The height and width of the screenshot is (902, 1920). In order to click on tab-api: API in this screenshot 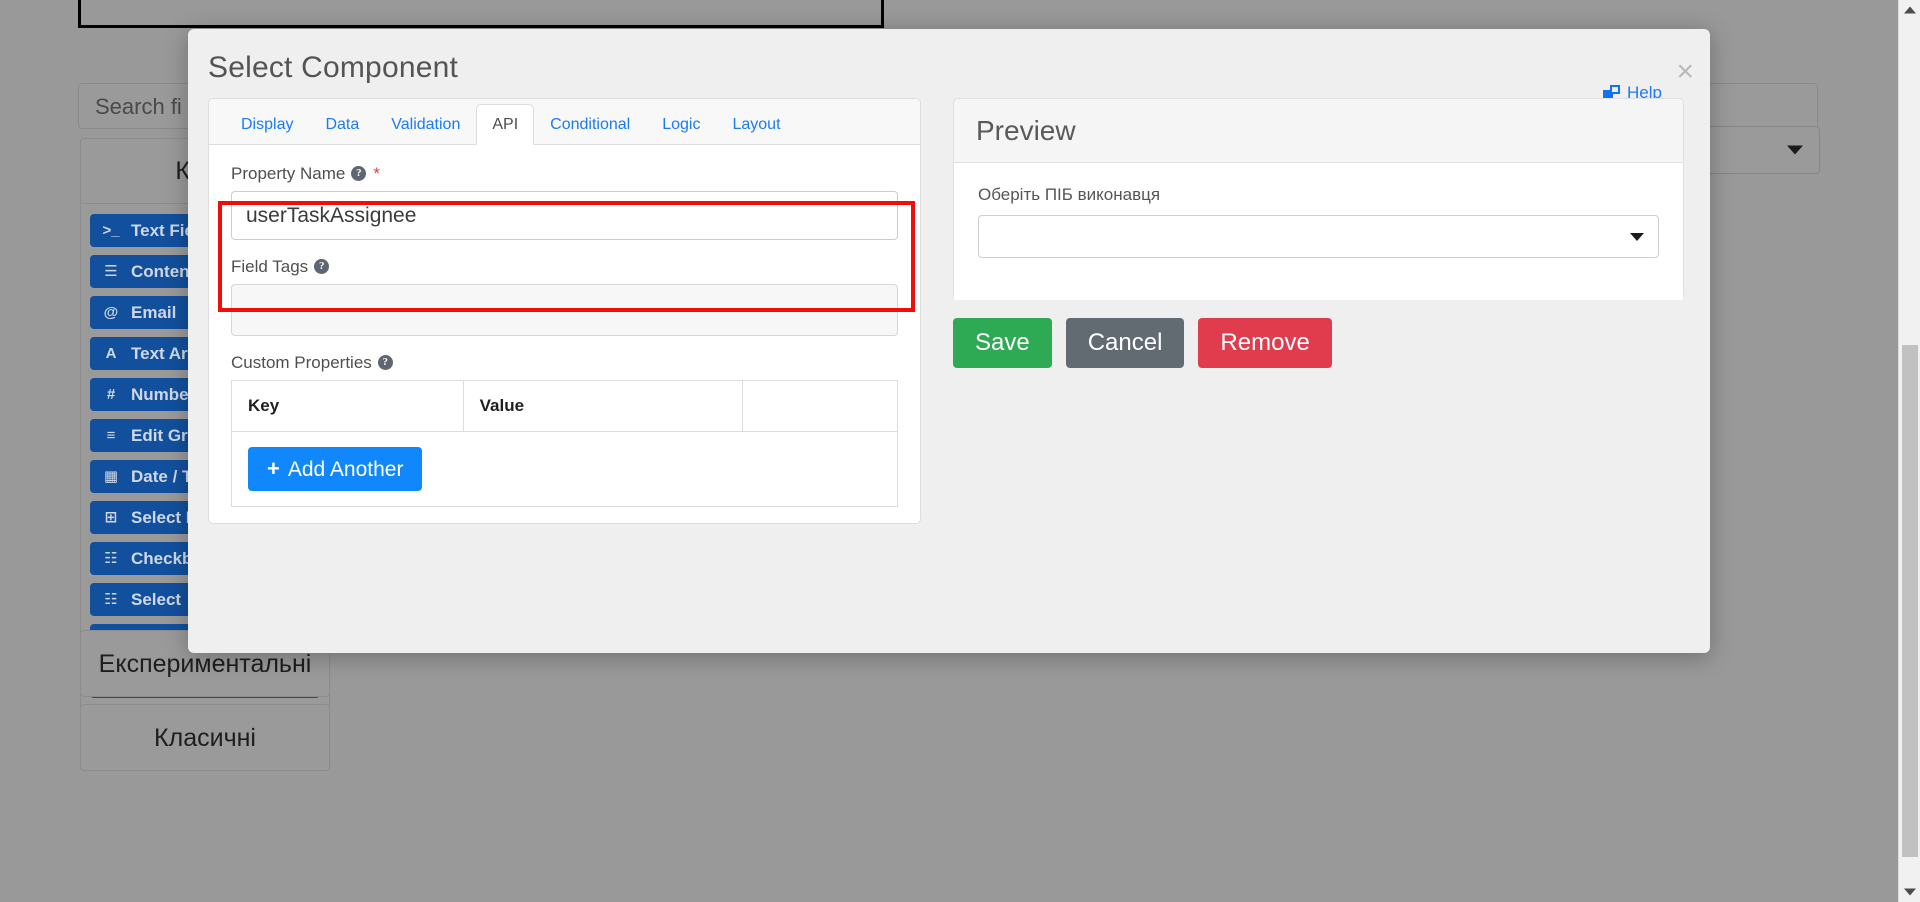, I will do `click(505, 124)`.